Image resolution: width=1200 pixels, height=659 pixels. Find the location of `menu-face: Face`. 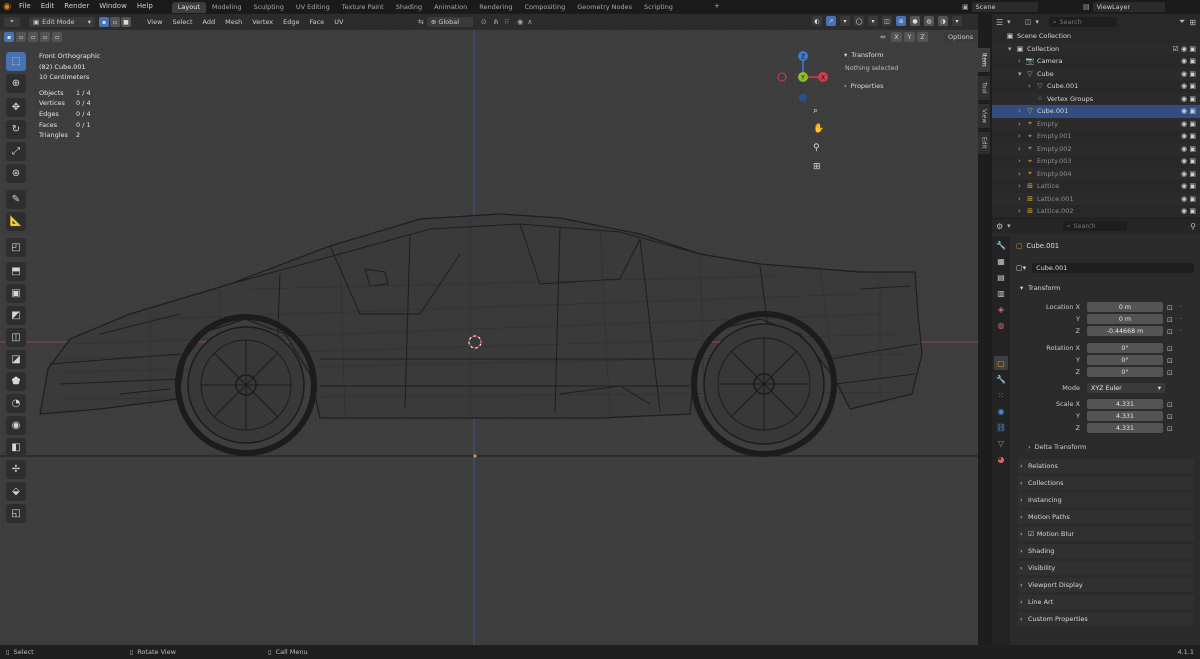

menu-face: Face is located at coordinates (316, 22).